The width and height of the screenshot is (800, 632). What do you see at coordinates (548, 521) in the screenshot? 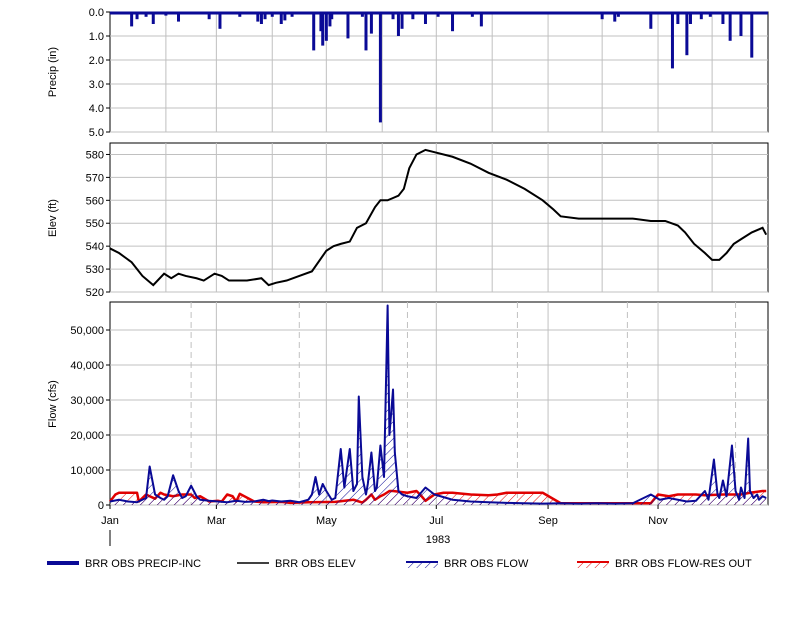
I see `x-tick-label: Sep` at bounding box center [548, 521].